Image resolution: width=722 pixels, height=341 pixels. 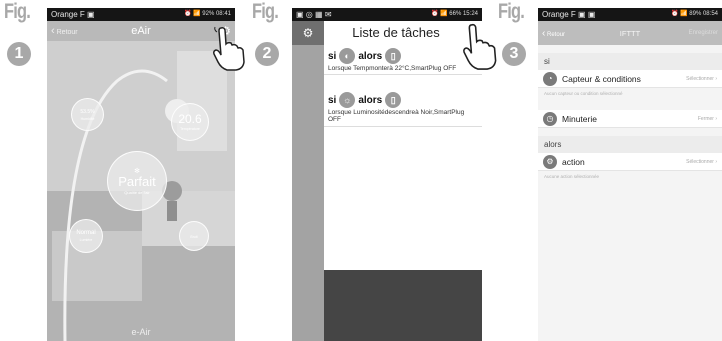 I want to click on status-bar: Orange F ▣ ⏰ 📶 92% 08:41, so click(x=141, y=14).